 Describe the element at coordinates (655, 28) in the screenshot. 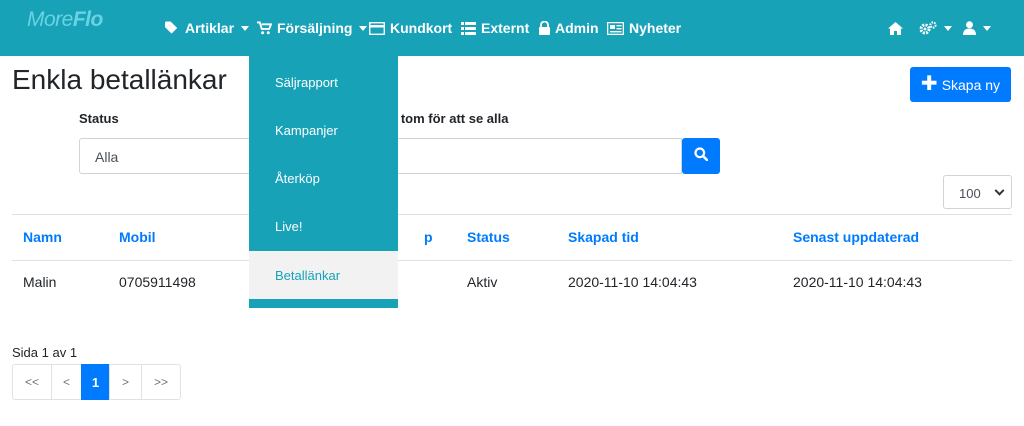

I see `nav-label: Nyheter` at that location.